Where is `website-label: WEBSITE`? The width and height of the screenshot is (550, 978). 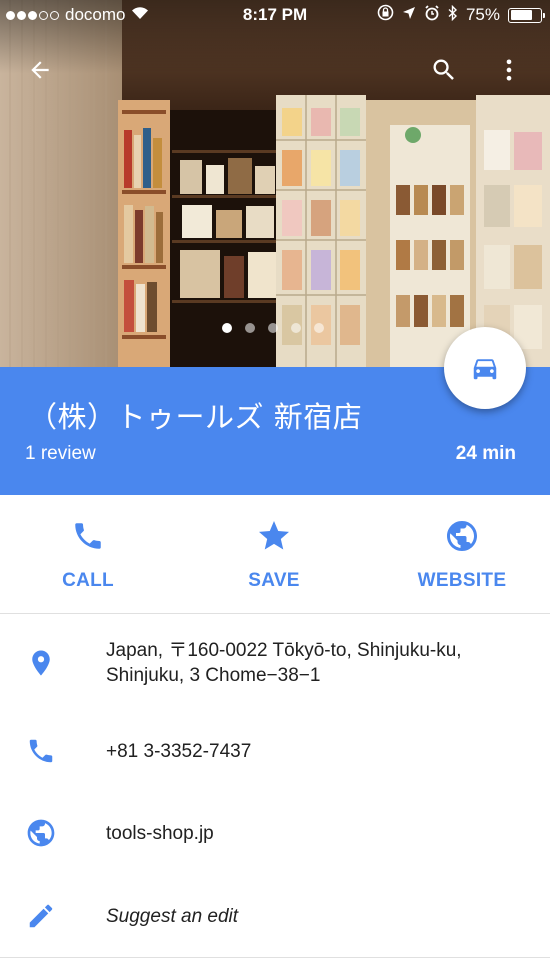
website-label: WEBSITE is located at coordinates (462, 580).